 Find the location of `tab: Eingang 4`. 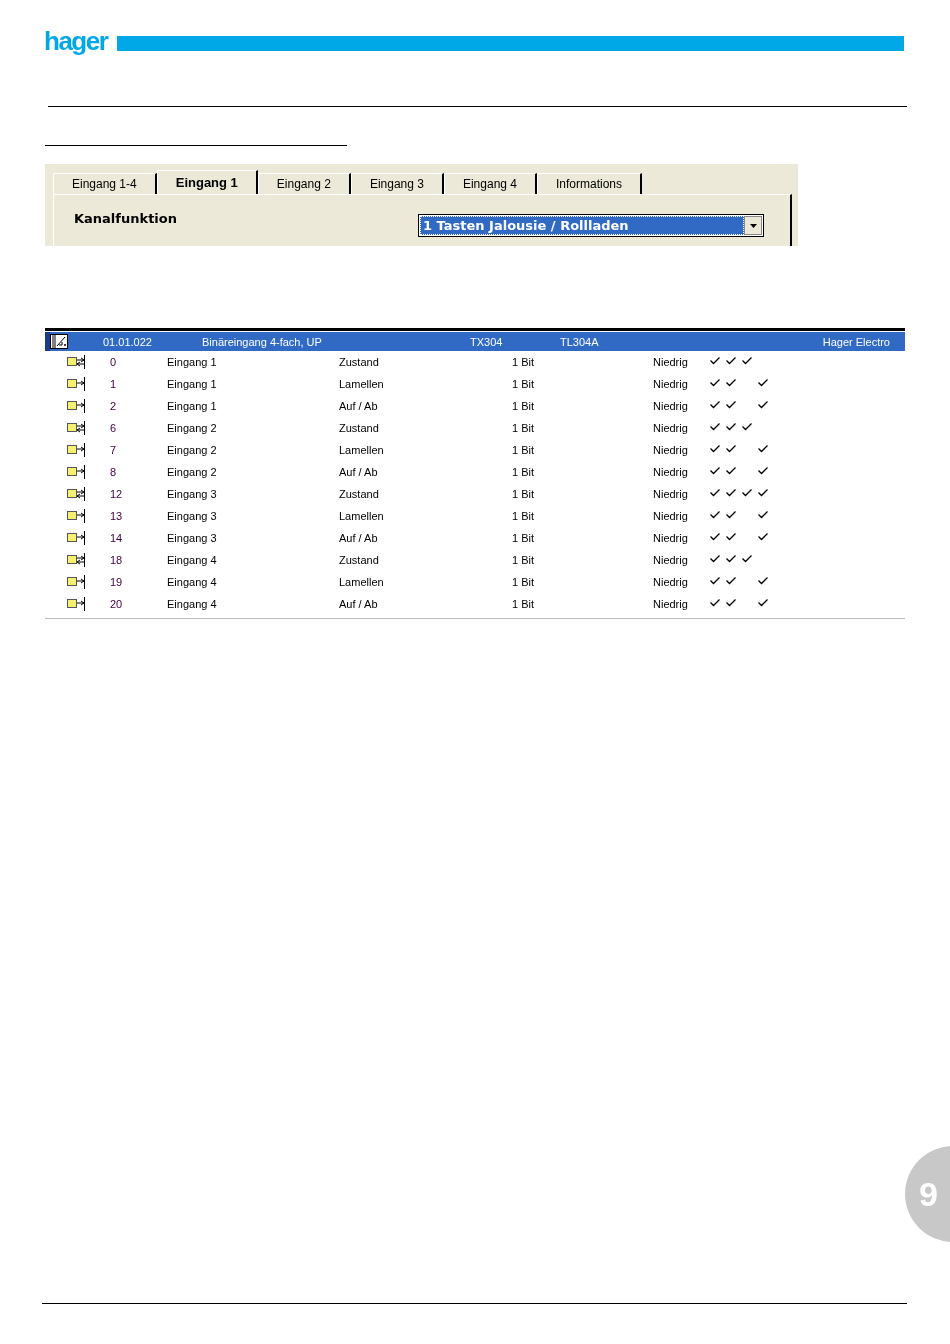

tab: Eingang 4 is located at coordinates (490, 183).